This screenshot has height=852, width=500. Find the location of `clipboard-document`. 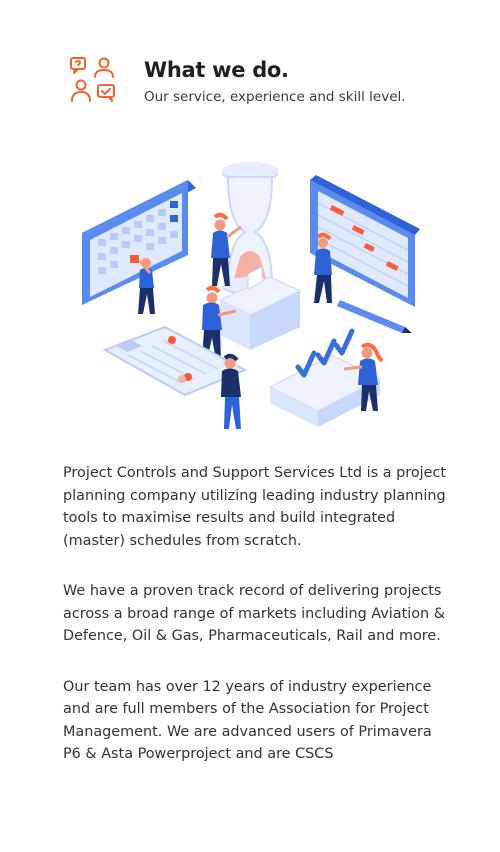

clipboard-document is located at coordinates (175, 377).